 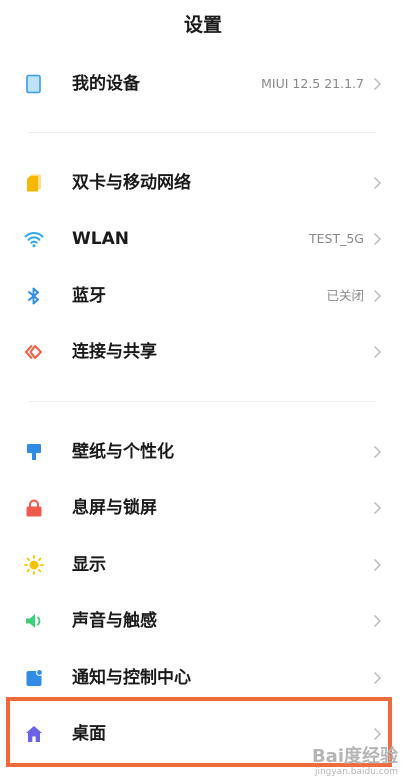 I want to click on settings-item-value: MIUI 12.5 21.1.7, so click(x=312, y=83).